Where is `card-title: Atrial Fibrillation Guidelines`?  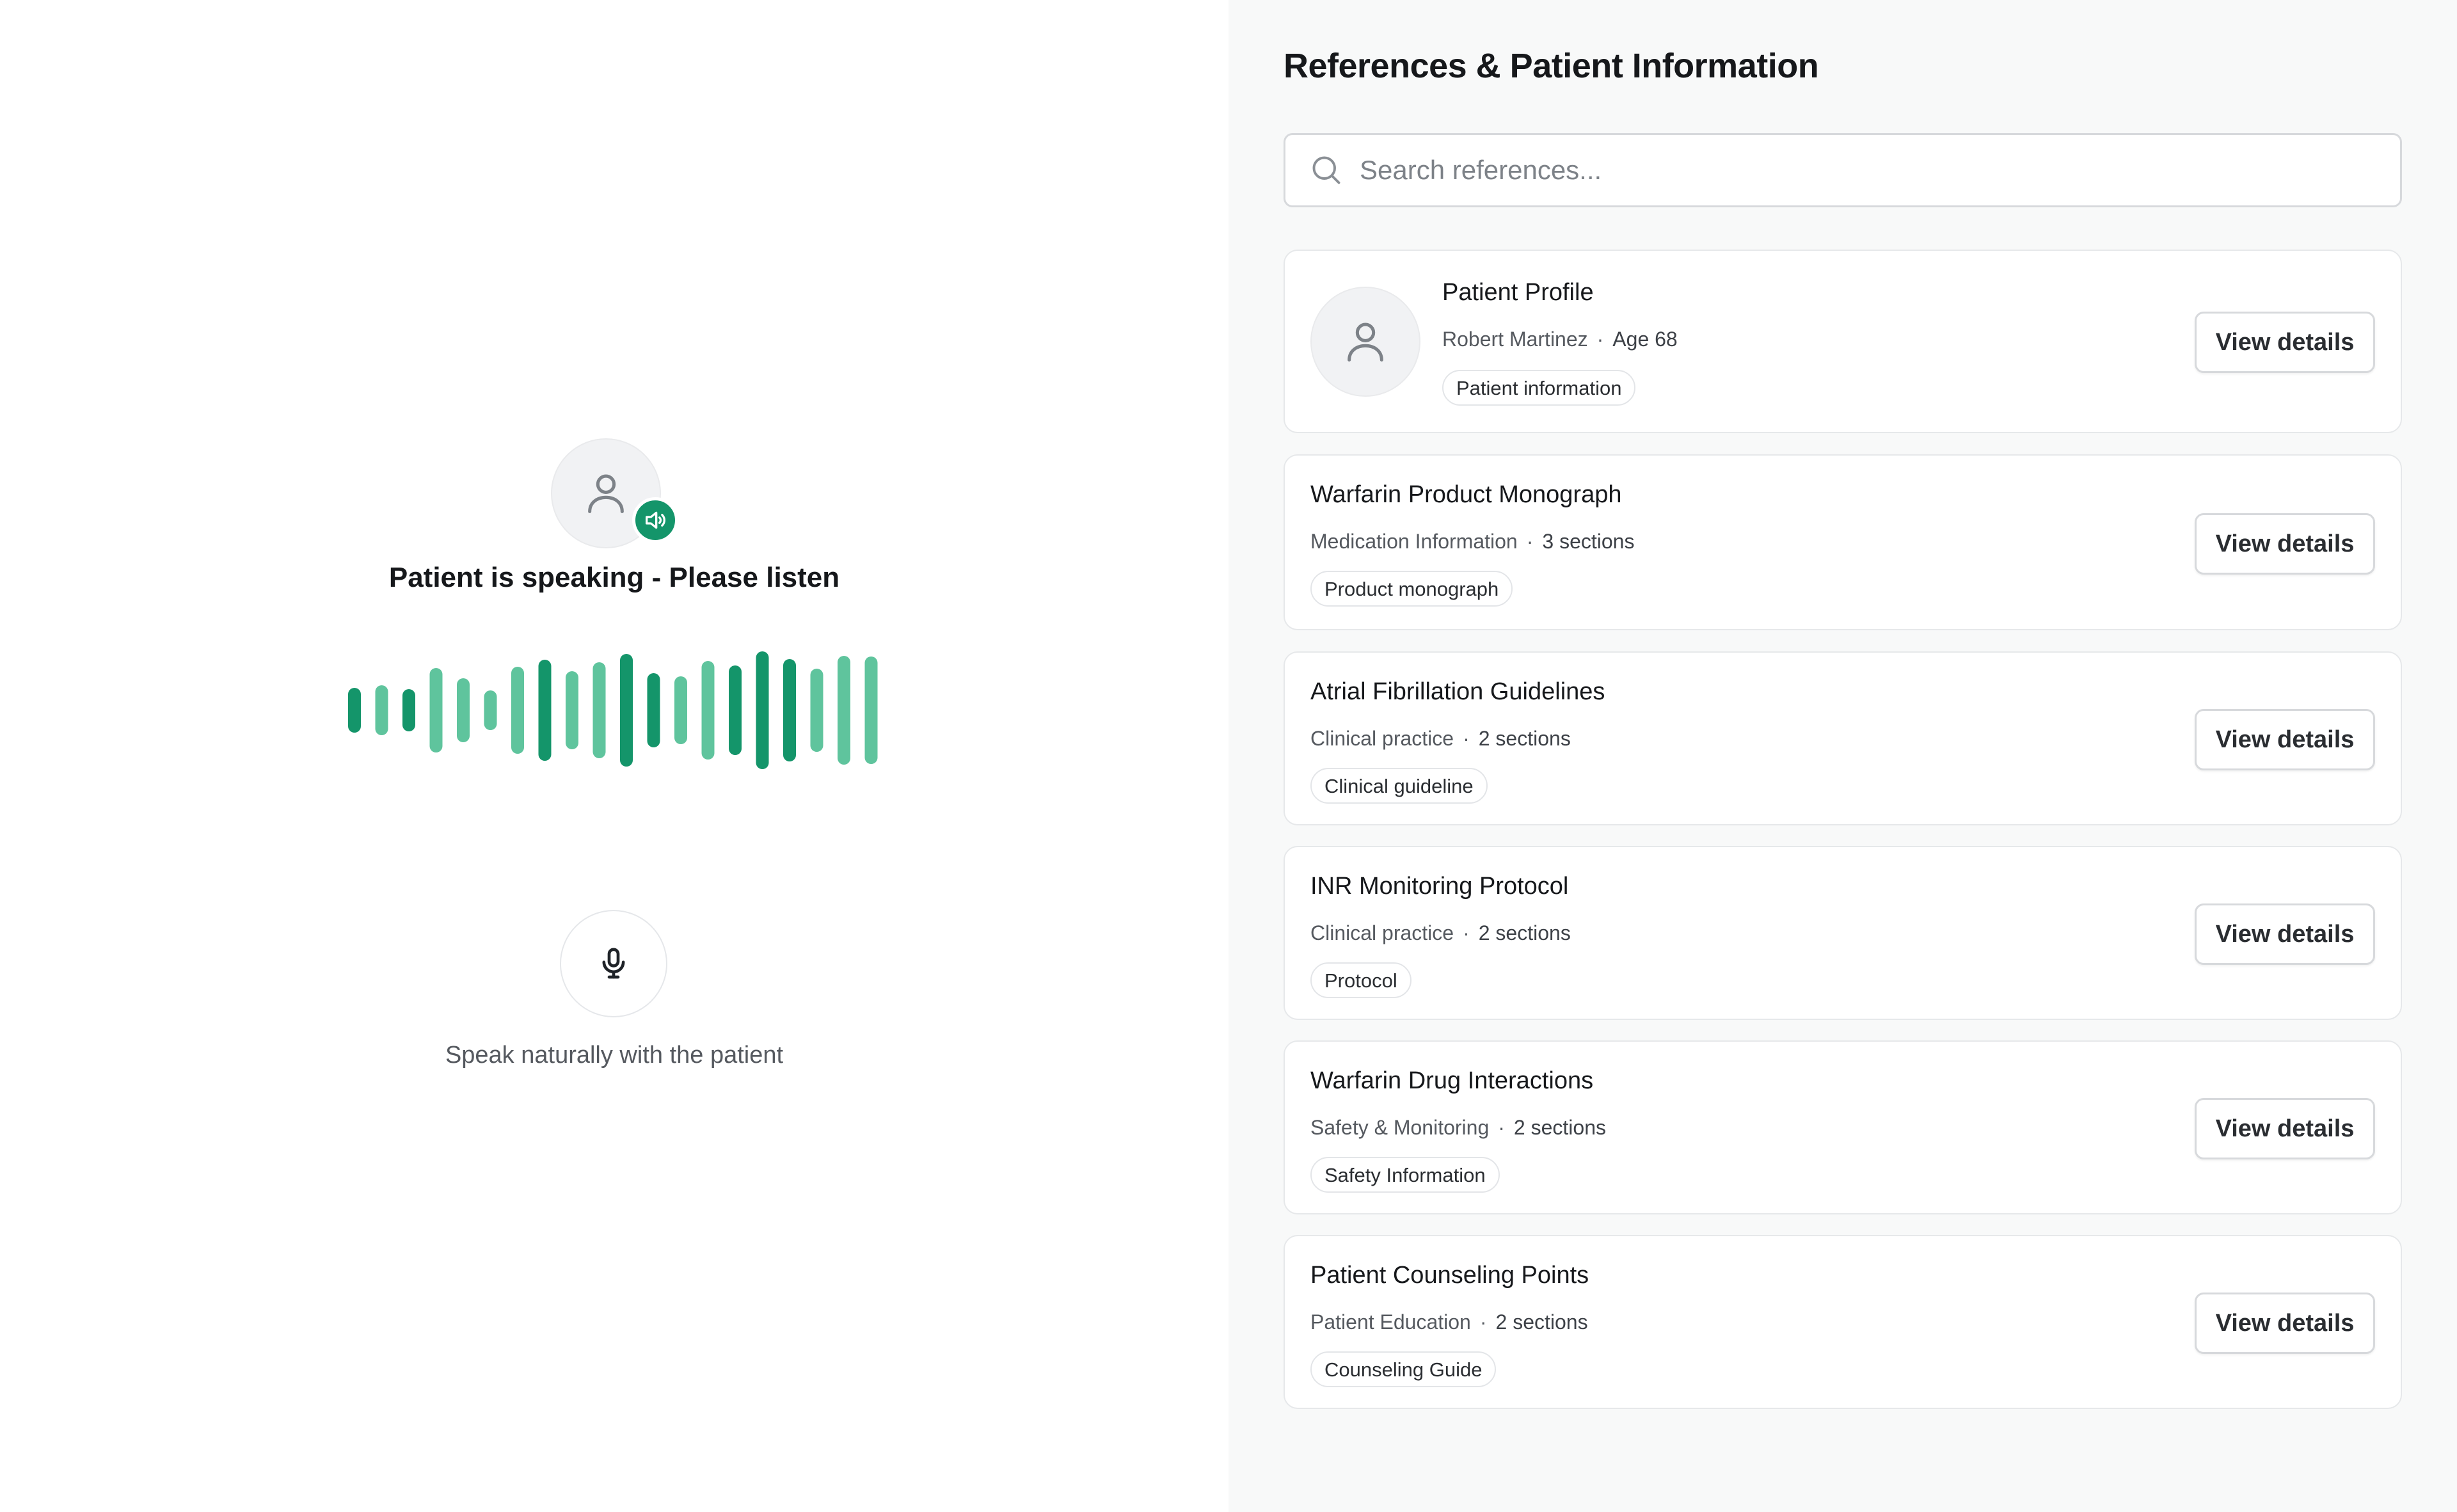
card-title: Atrial Fibrillation Guidelines is located at coordinates (1458, 691).